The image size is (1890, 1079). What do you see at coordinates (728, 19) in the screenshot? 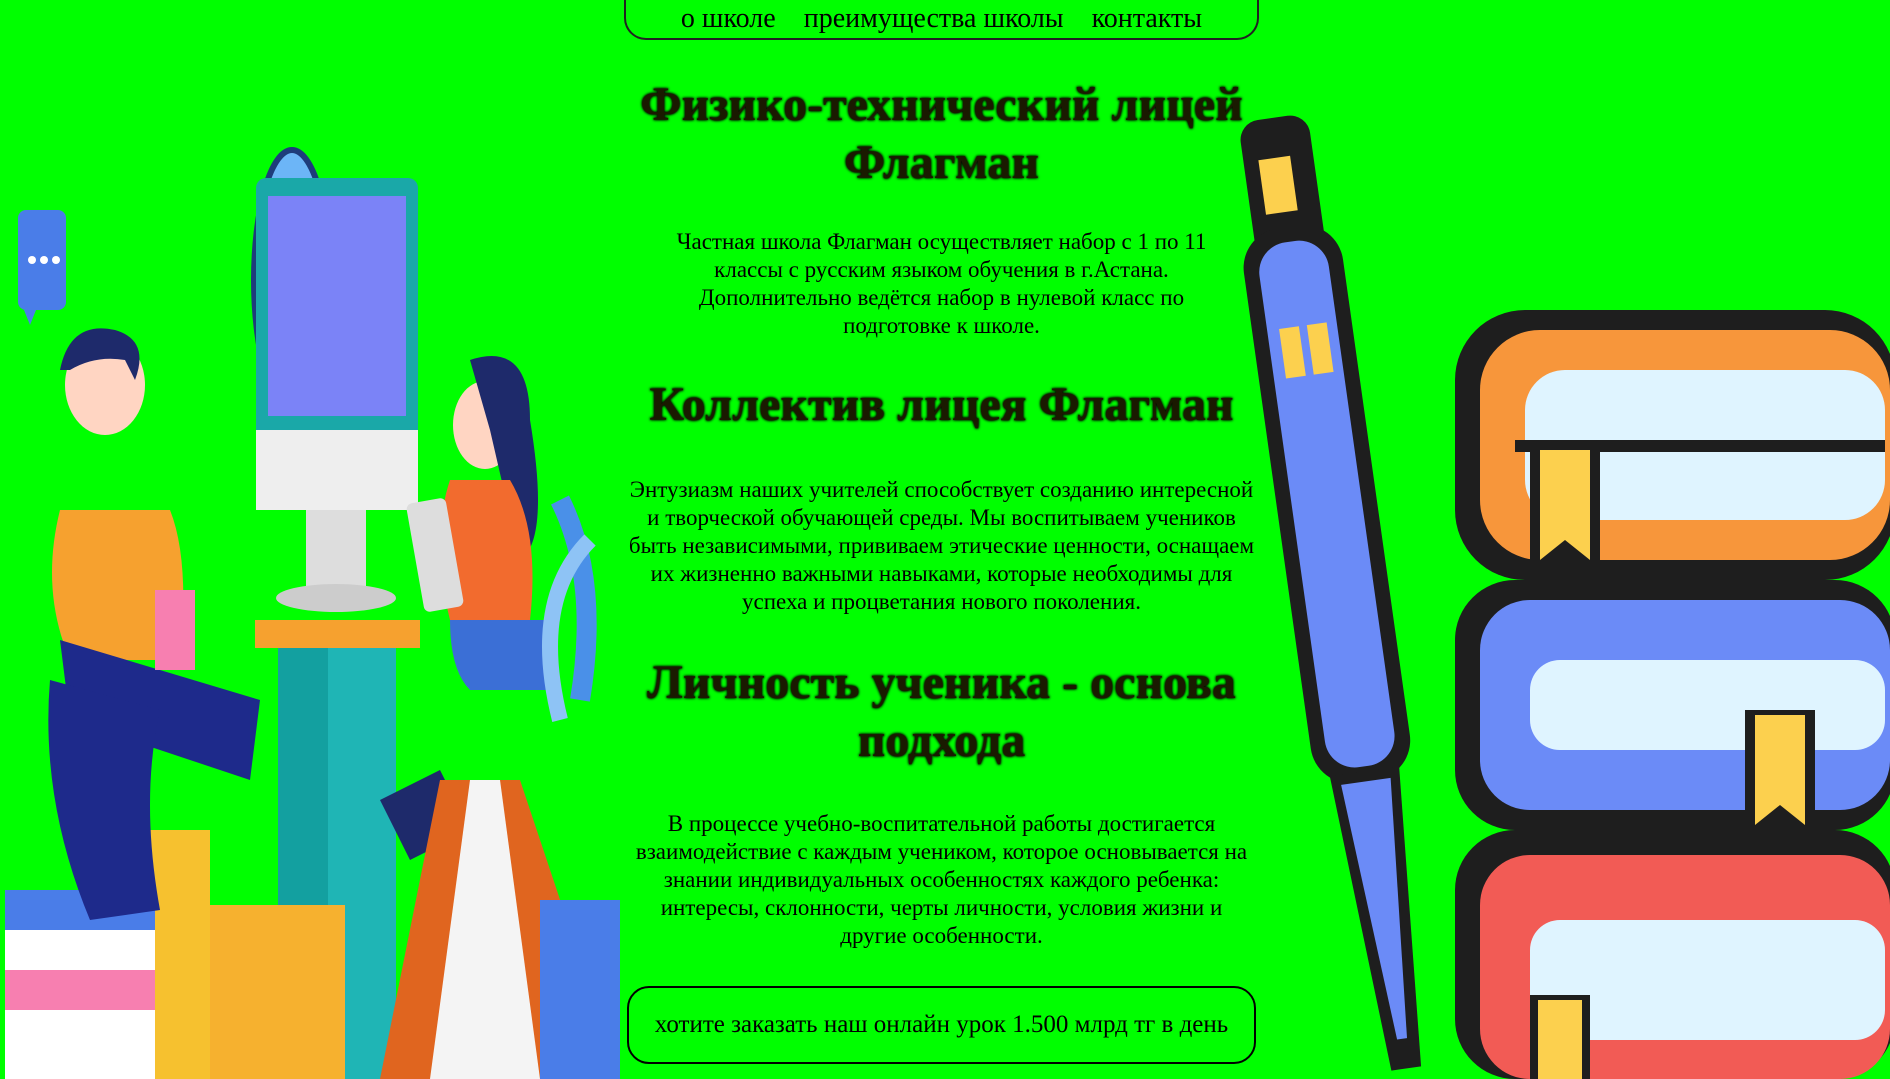
I see `nav-item-about: о школе` at bounding box center [728, 19].